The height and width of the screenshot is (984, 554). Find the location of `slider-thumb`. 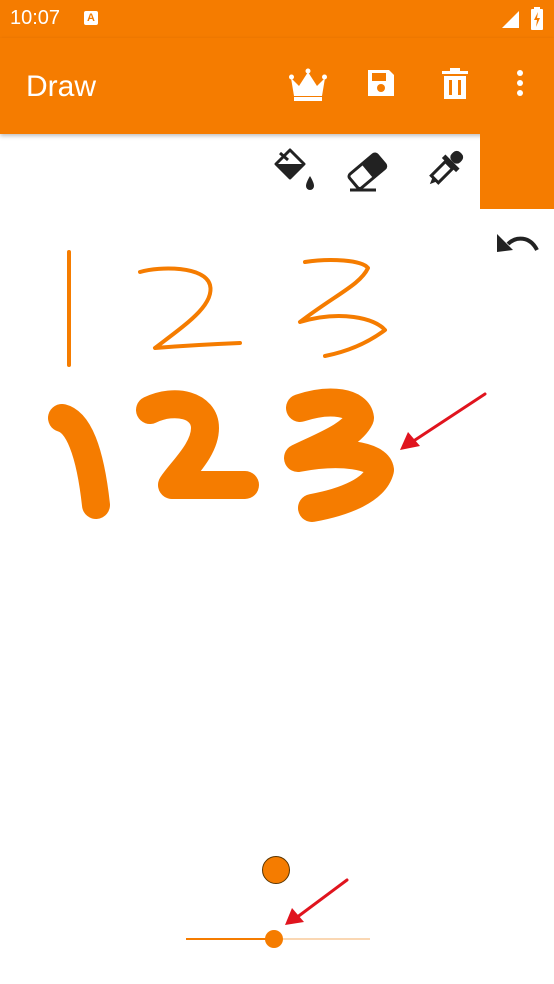

slider-thumb is located at coordinates (274, 939).